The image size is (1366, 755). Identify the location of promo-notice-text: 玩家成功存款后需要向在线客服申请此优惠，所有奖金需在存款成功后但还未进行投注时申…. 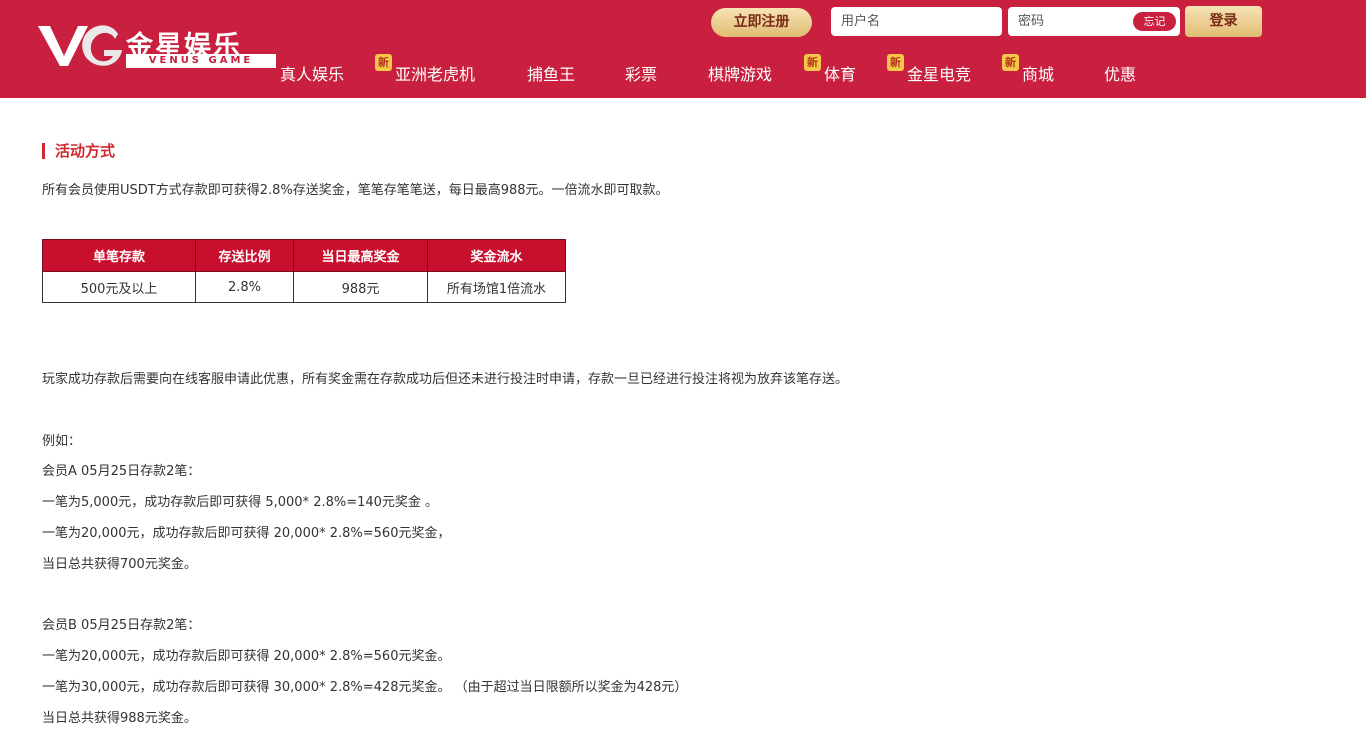
(445, 379).